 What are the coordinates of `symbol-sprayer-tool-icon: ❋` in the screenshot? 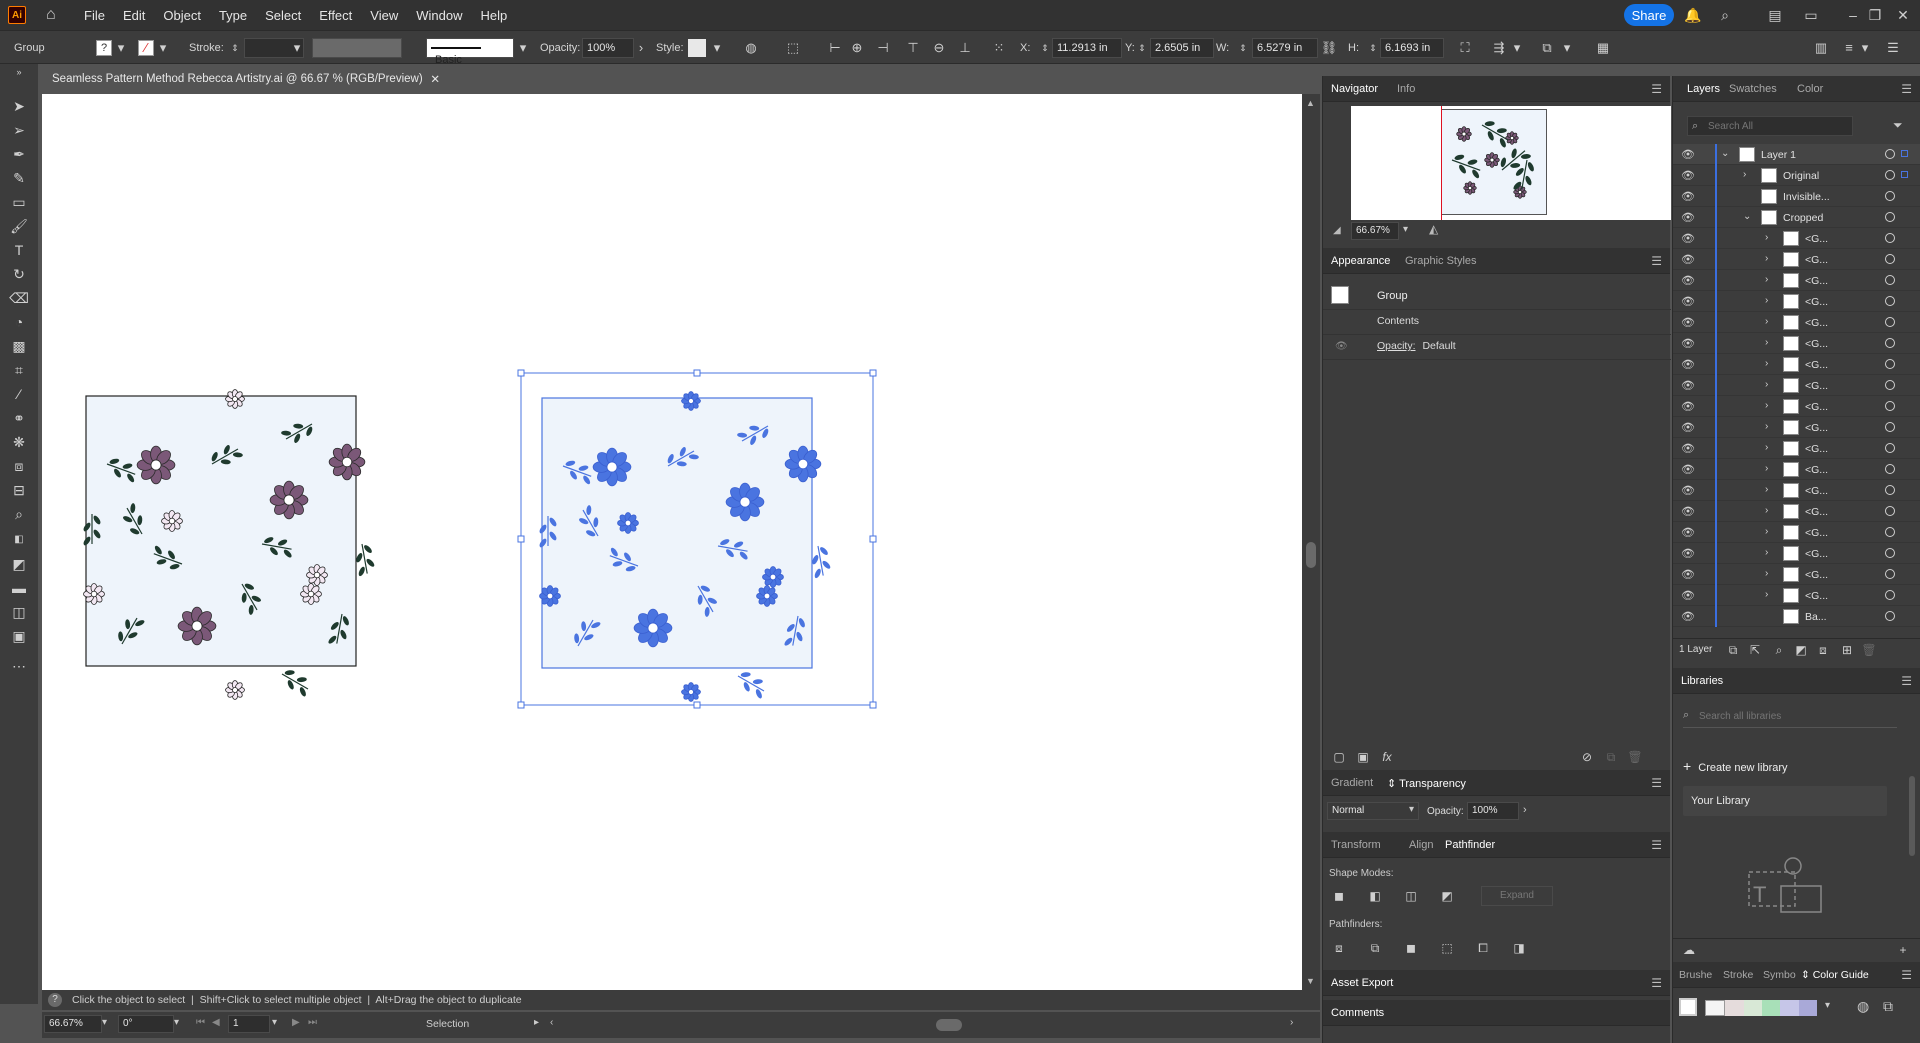 It's located at (19, 442).